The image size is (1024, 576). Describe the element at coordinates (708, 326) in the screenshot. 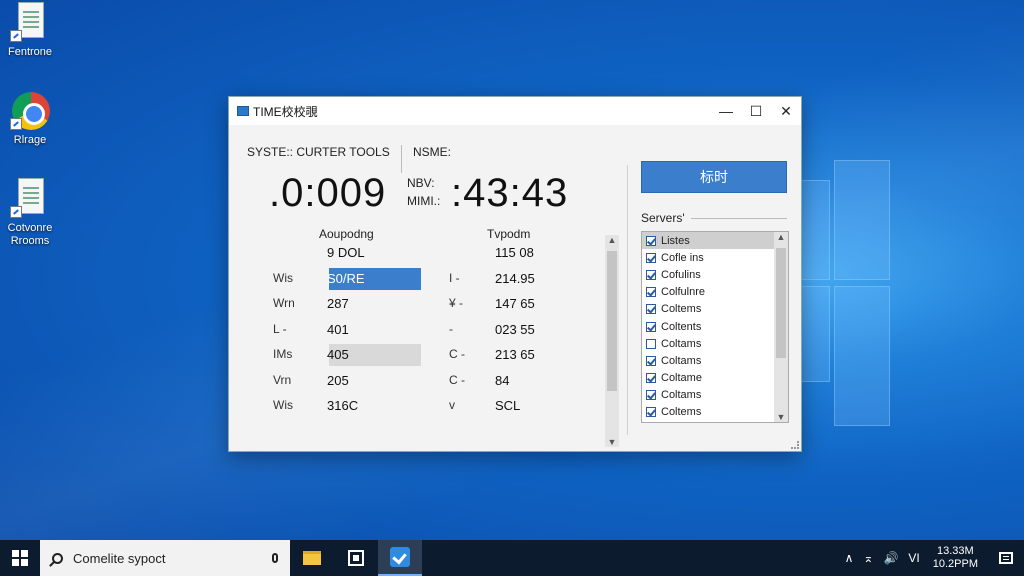

I see `server-list-item: Coltents` at that location.